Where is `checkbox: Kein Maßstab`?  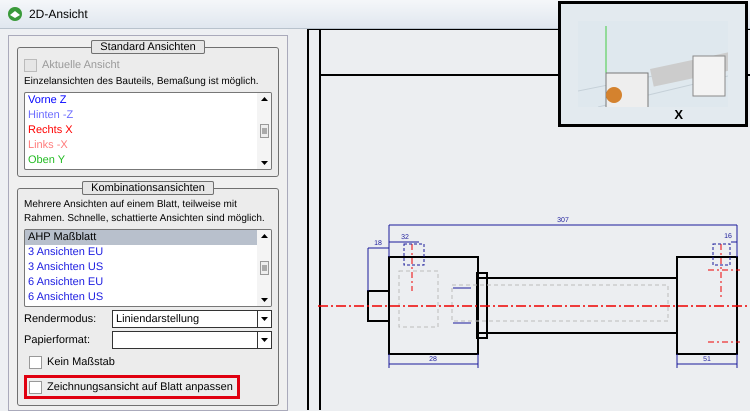 checkbox: Kein Maßstab is located at coordinates (72, 362).